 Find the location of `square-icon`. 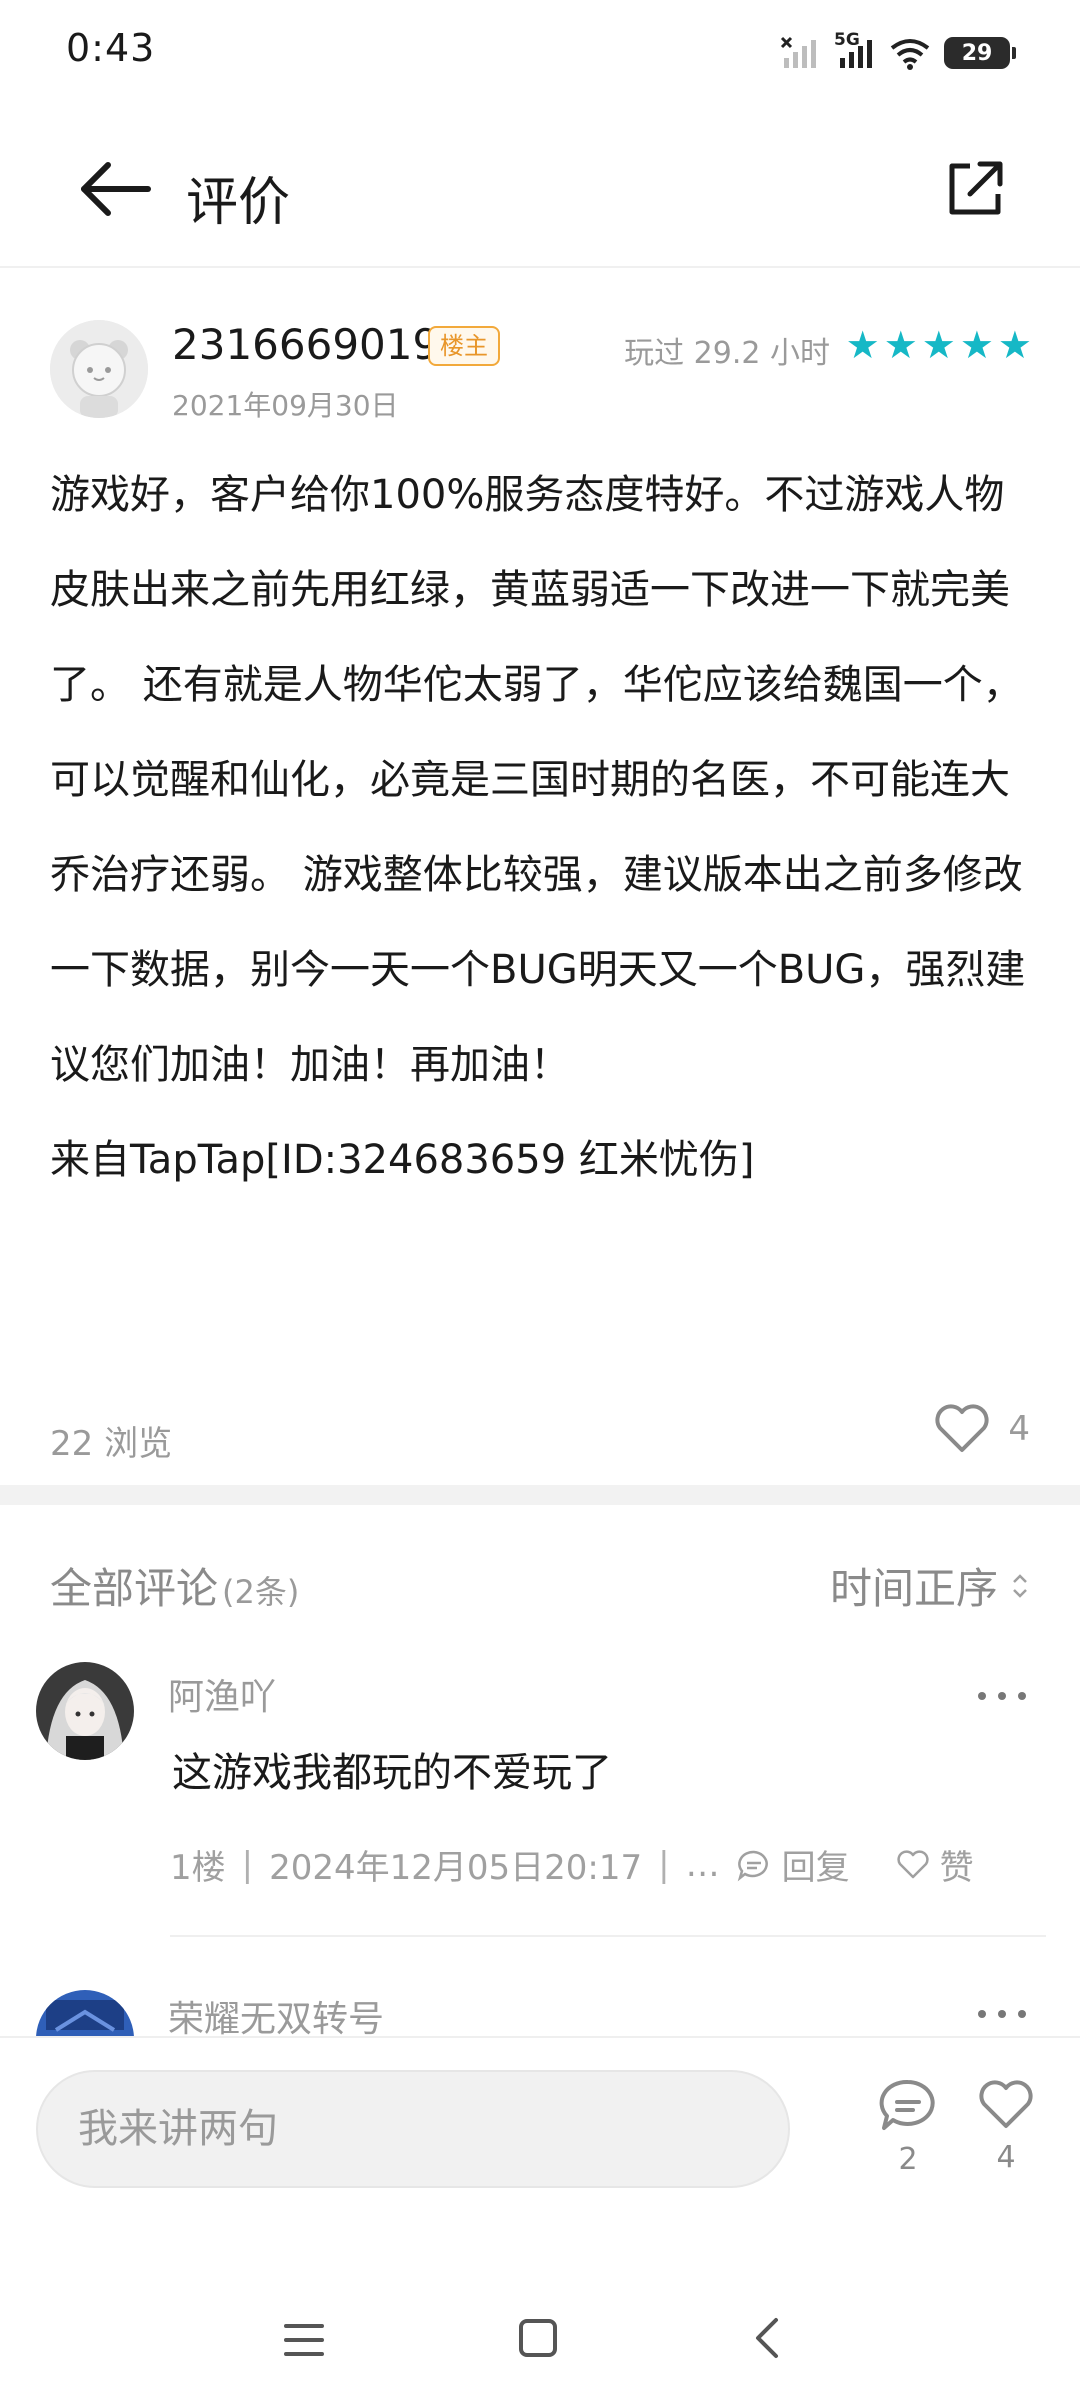

square-icon is located at coordinates (538, 2338).